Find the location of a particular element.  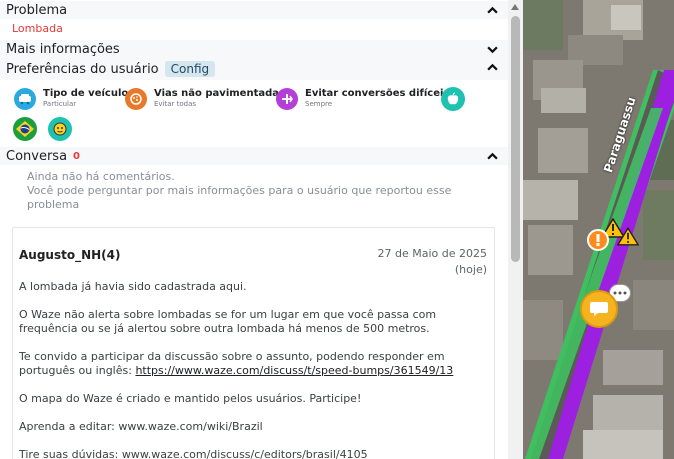

panel-scrollbar is located at coordinates (515, 229).